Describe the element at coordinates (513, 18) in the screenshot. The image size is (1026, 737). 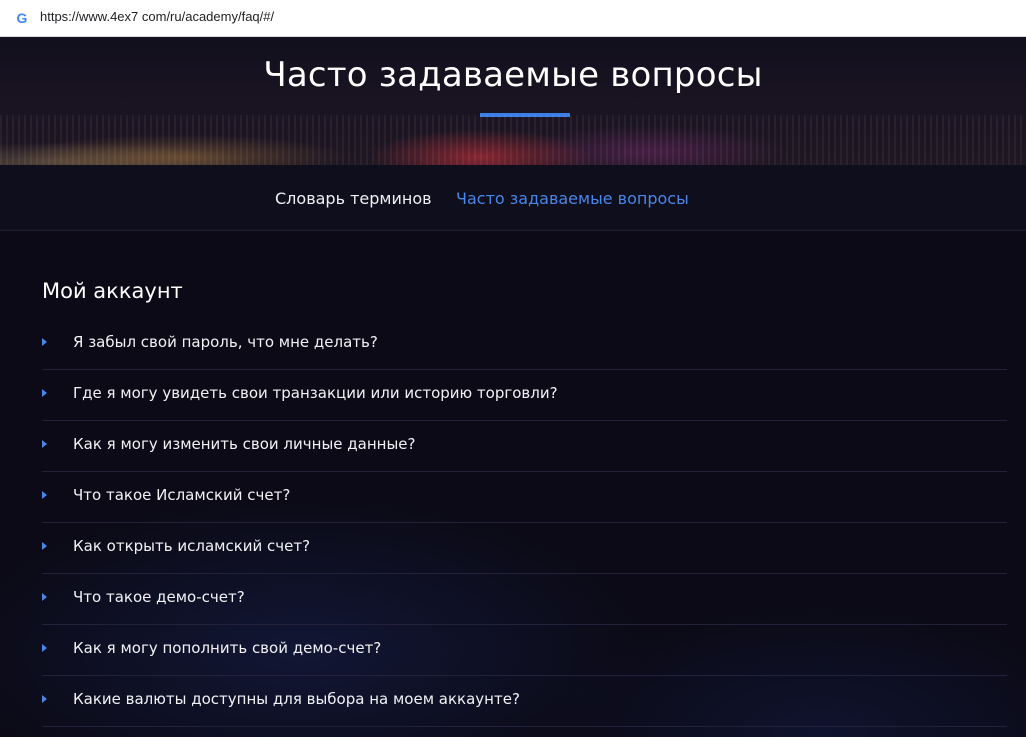
I see `browser-address-bar: G https://www.4ex7 com/ru/academy/faq/#/` at that location.